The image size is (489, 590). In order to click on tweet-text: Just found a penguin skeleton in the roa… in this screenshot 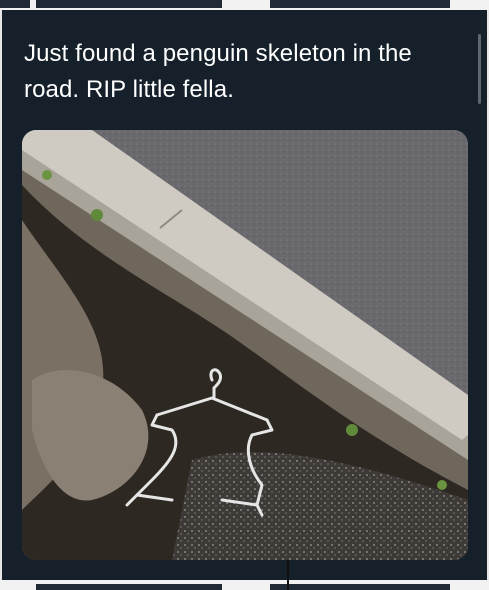, I will do `click(246, 72)`.